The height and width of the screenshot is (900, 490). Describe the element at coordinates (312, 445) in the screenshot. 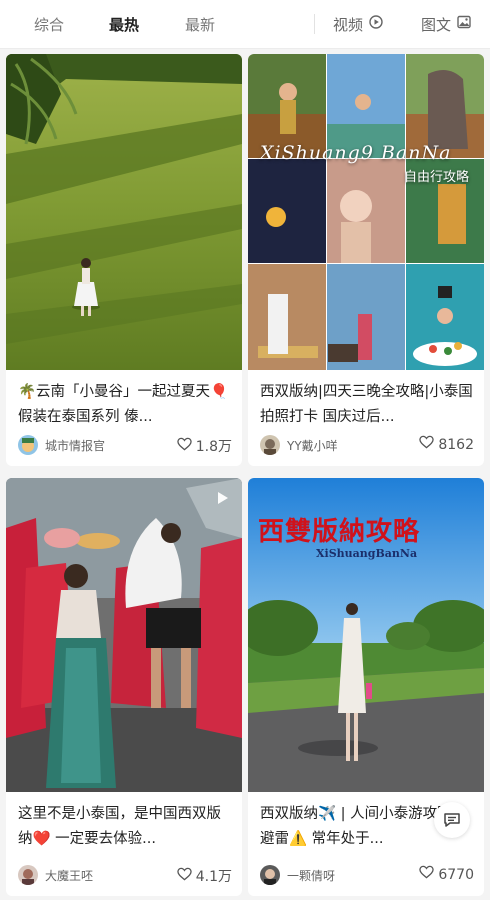

I see `author-name: YY戴小咩` at that location.